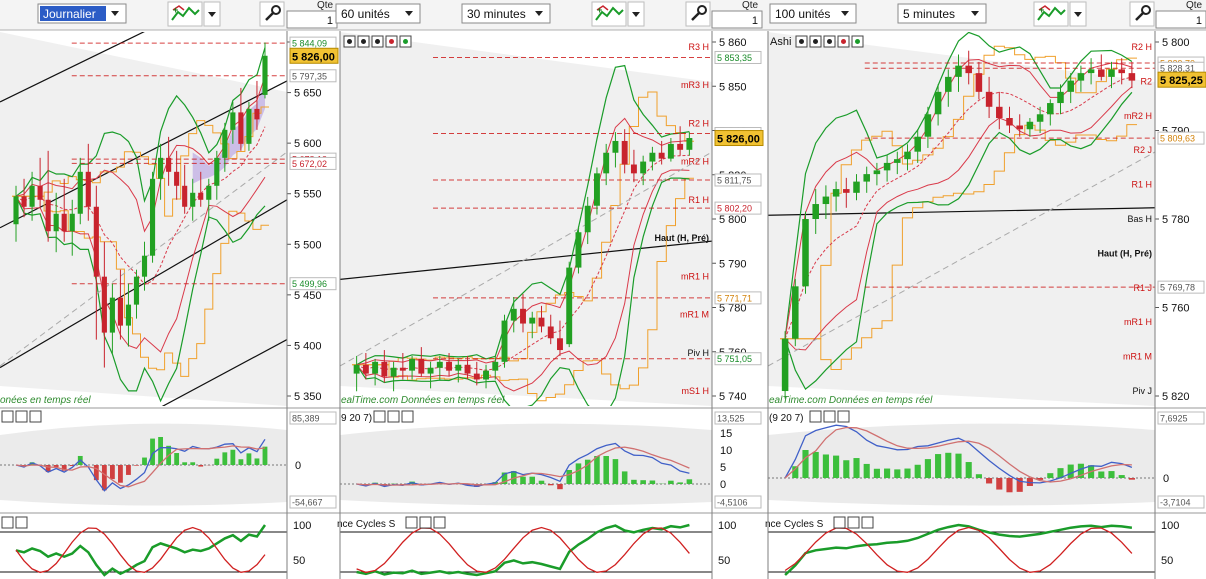 The height and width of the screenshot is (579, 1206). Describe the element at coordinates (618, 14) in the screenshot. I see `indicator-button-2: +` at that location.